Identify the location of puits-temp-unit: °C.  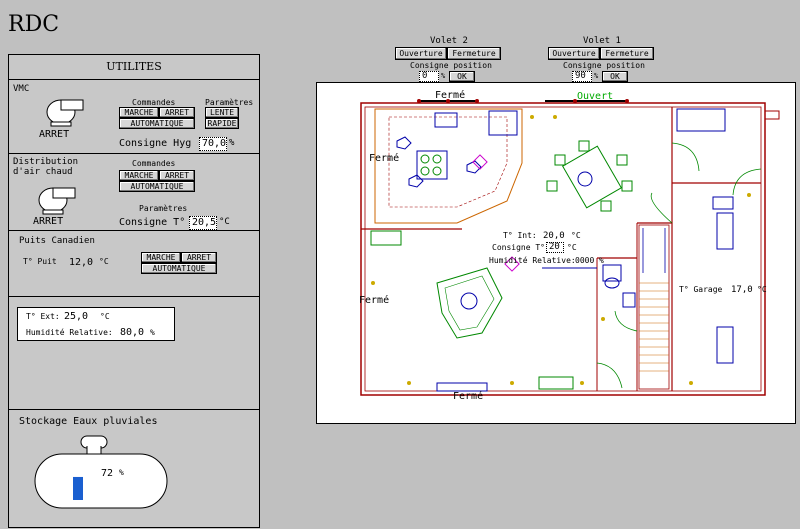
(104, 261).